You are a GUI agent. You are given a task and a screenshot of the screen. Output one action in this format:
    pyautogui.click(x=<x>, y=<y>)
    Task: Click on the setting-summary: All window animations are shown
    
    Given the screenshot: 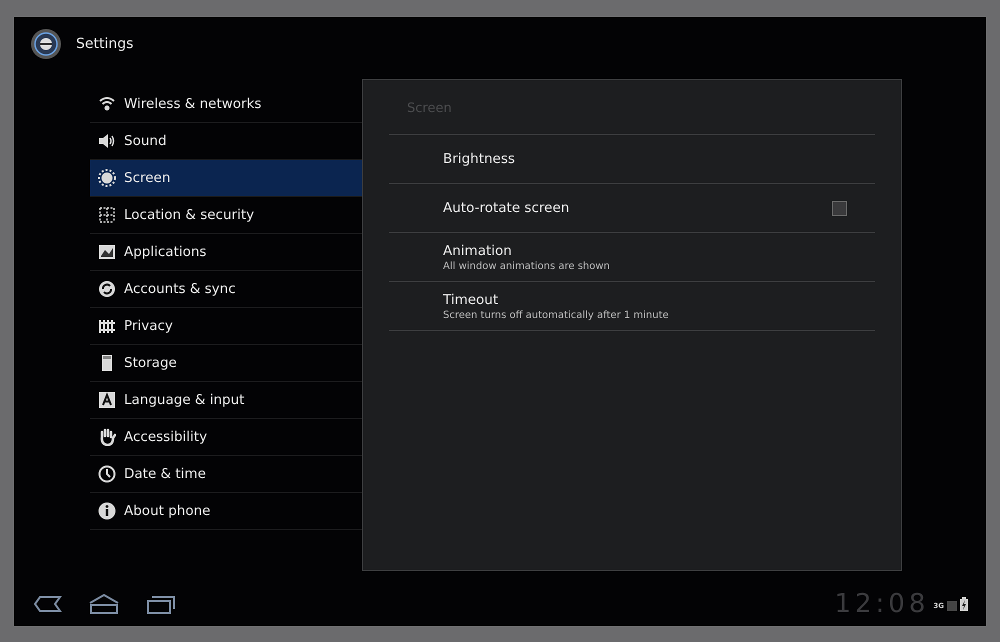 What is the action you would take?
    pyautogui.click(x=527, y=266)
    